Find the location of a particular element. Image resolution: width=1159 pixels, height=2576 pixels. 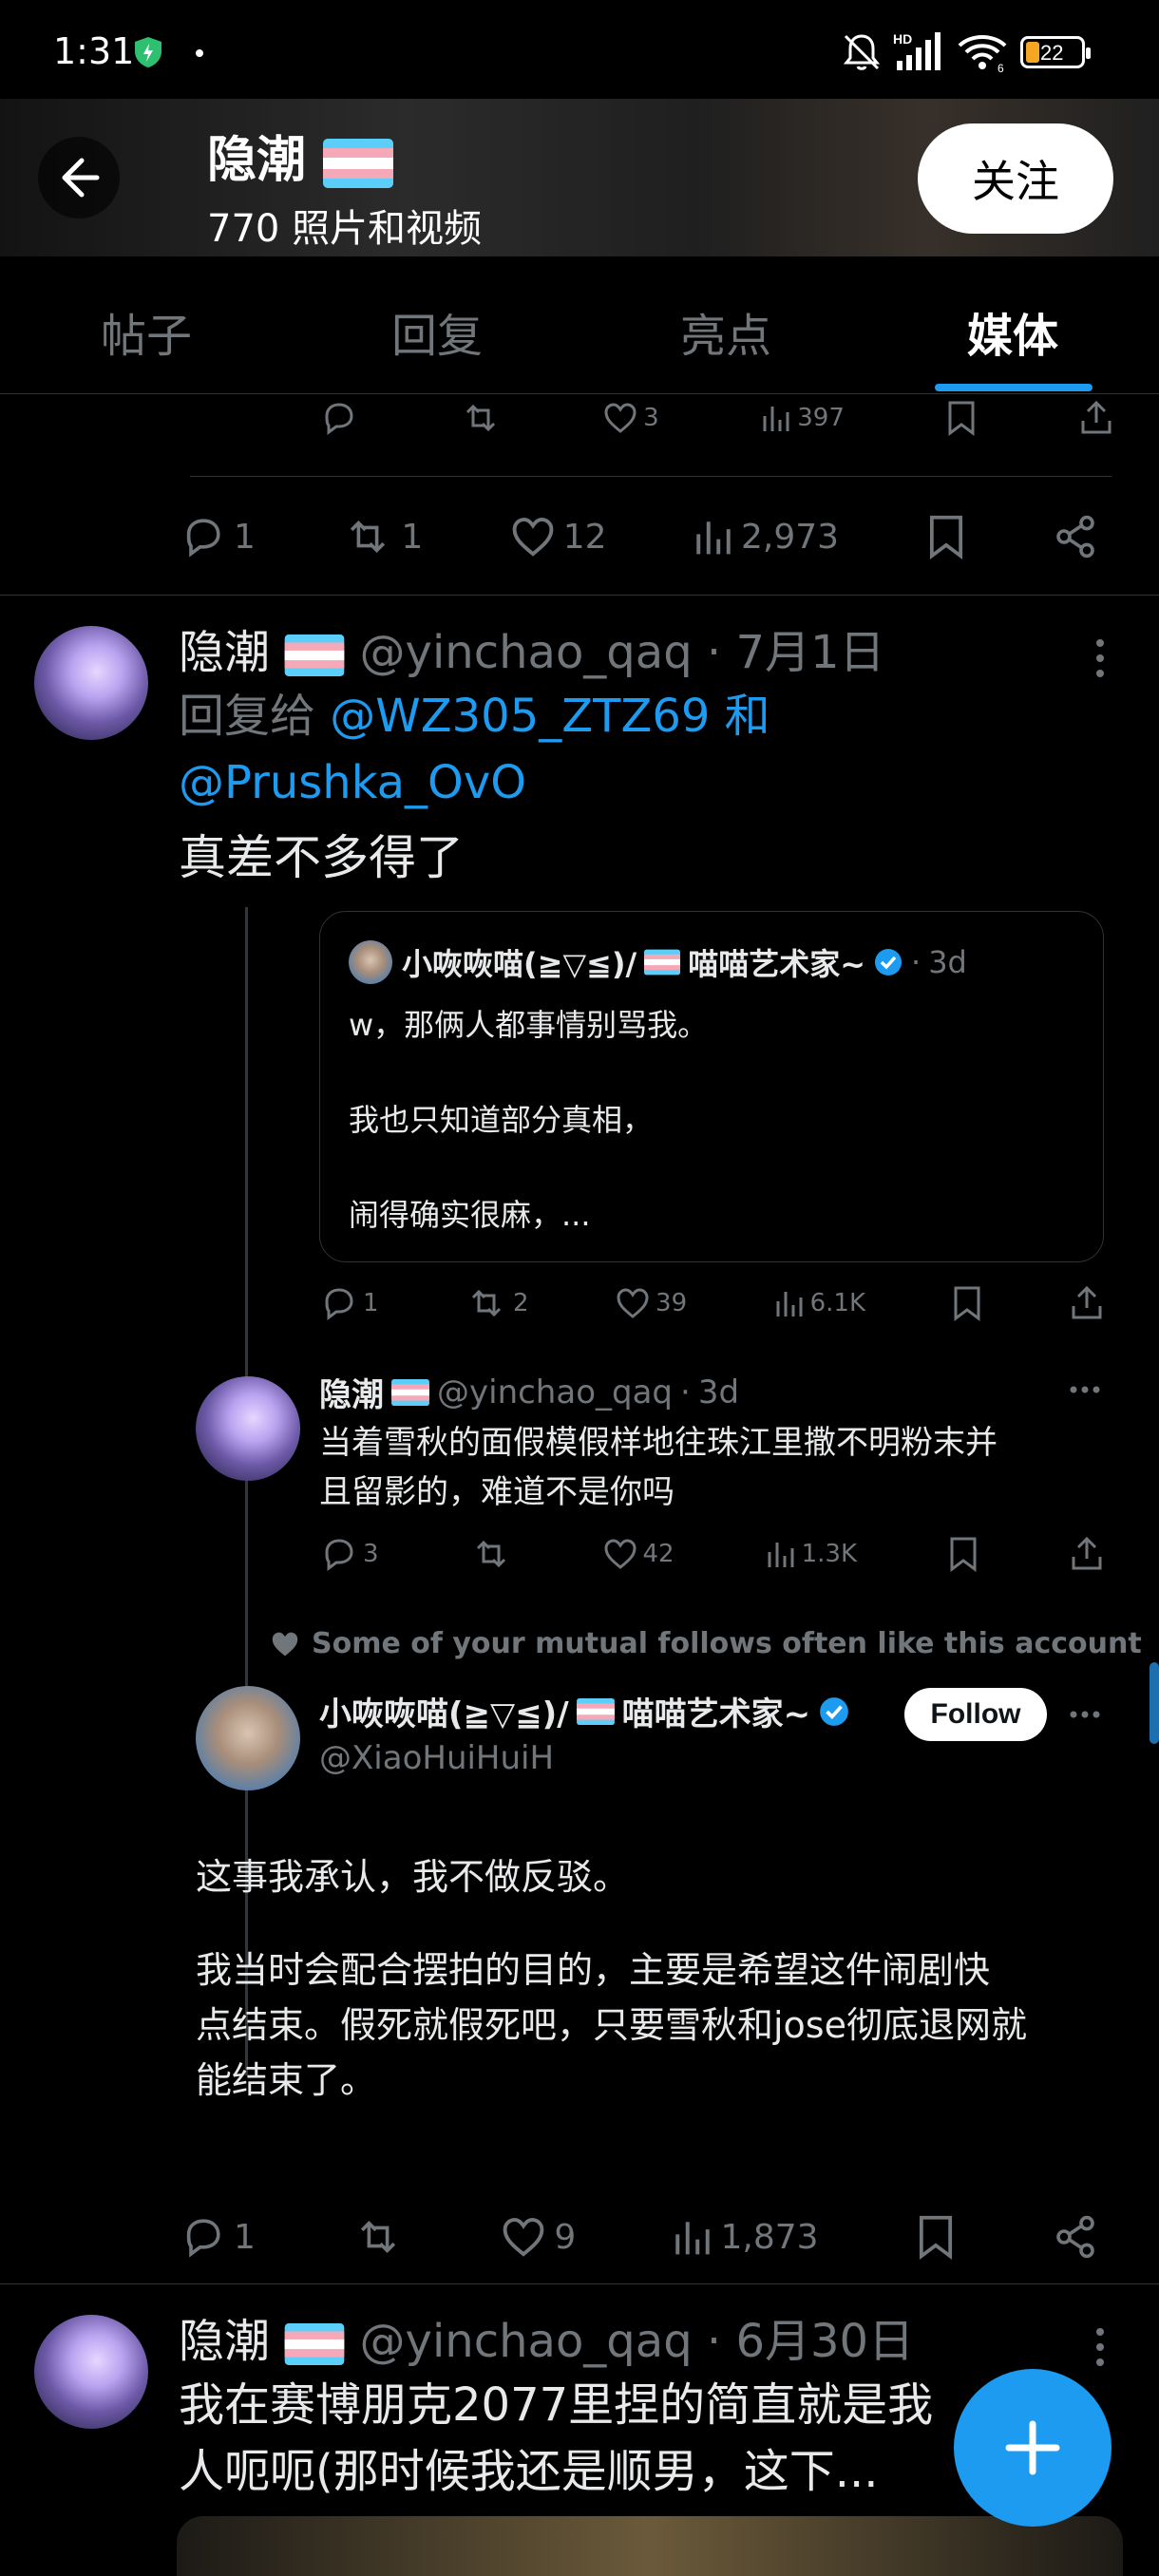

divider is located at coordinates (651, 476).